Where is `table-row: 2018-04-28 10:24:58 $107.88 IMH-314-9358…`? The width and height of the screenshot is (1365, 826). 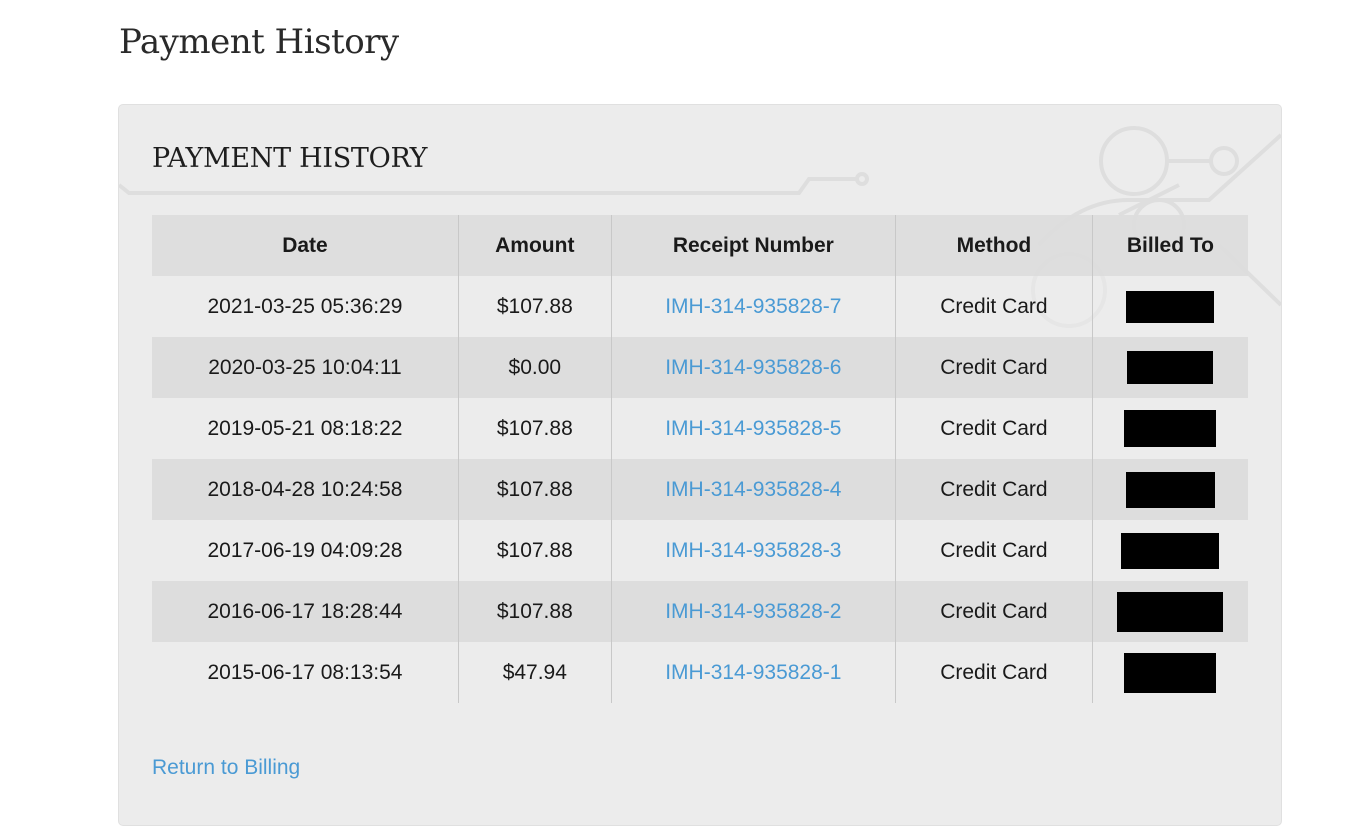 table-row: 2018-04-28 10:24:58 $107.88 IMH-314-9358… is located at coordinates (700, 489).